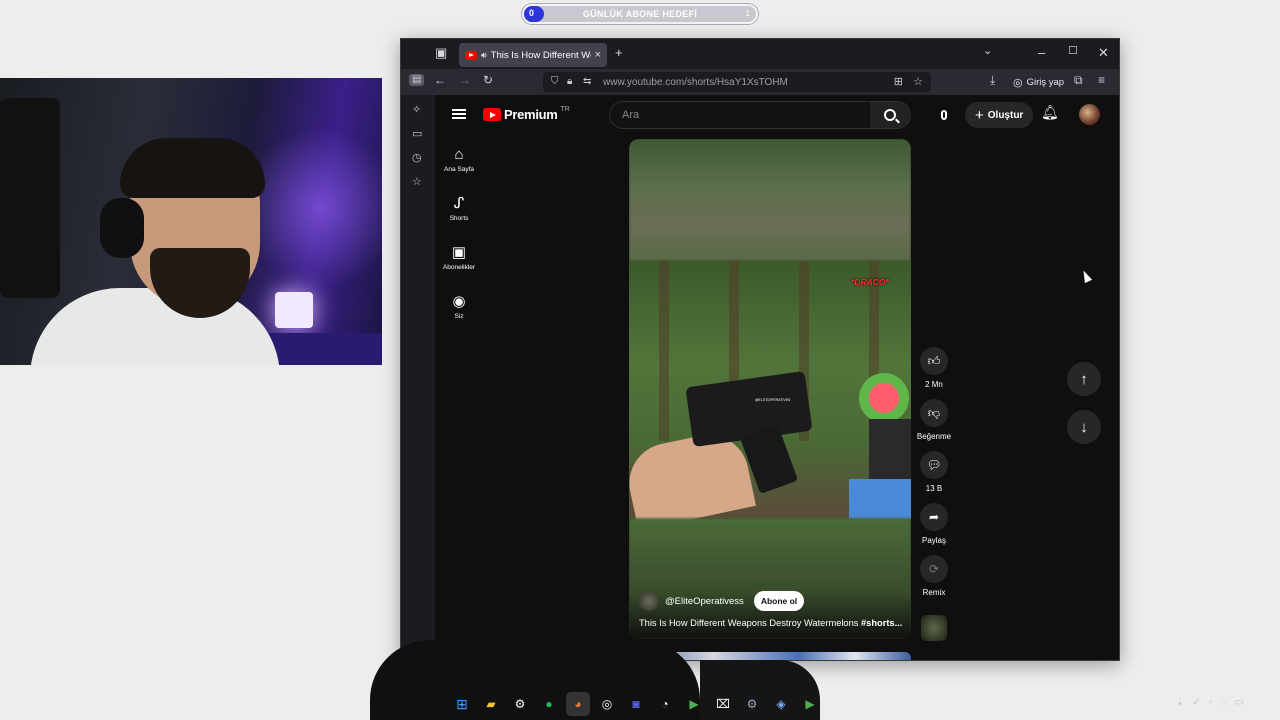  I want to click on channel-info: @EliteOperativess Abone ol, so click(722, 601).